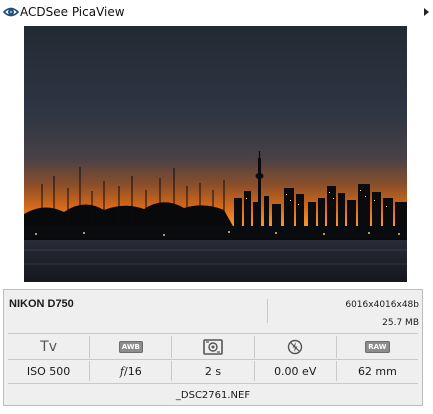  I want to click on exif-icon-row: Tv AWB RAW, so click(213, 347).